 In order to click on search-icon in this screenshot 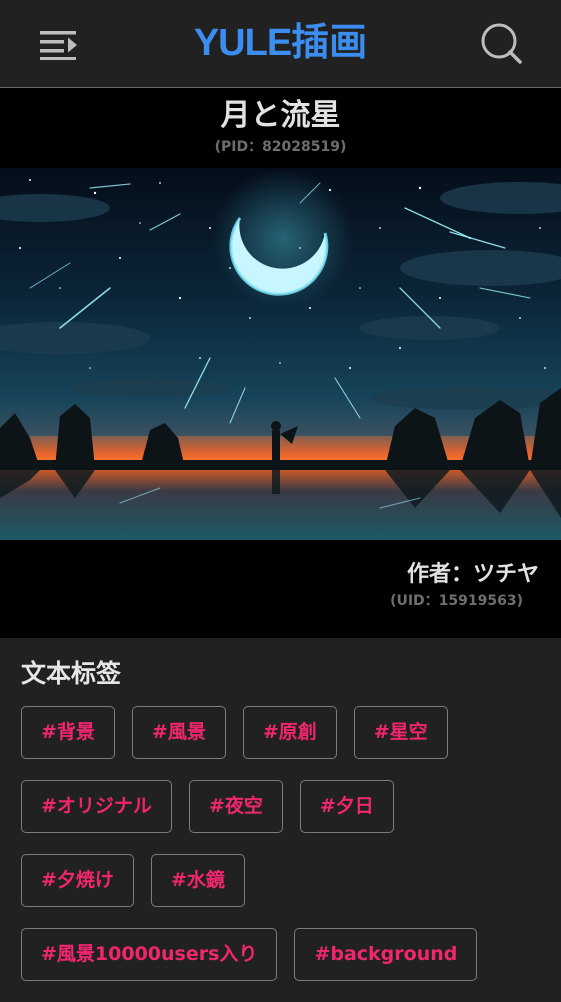, I will do `click(502, 44)`.